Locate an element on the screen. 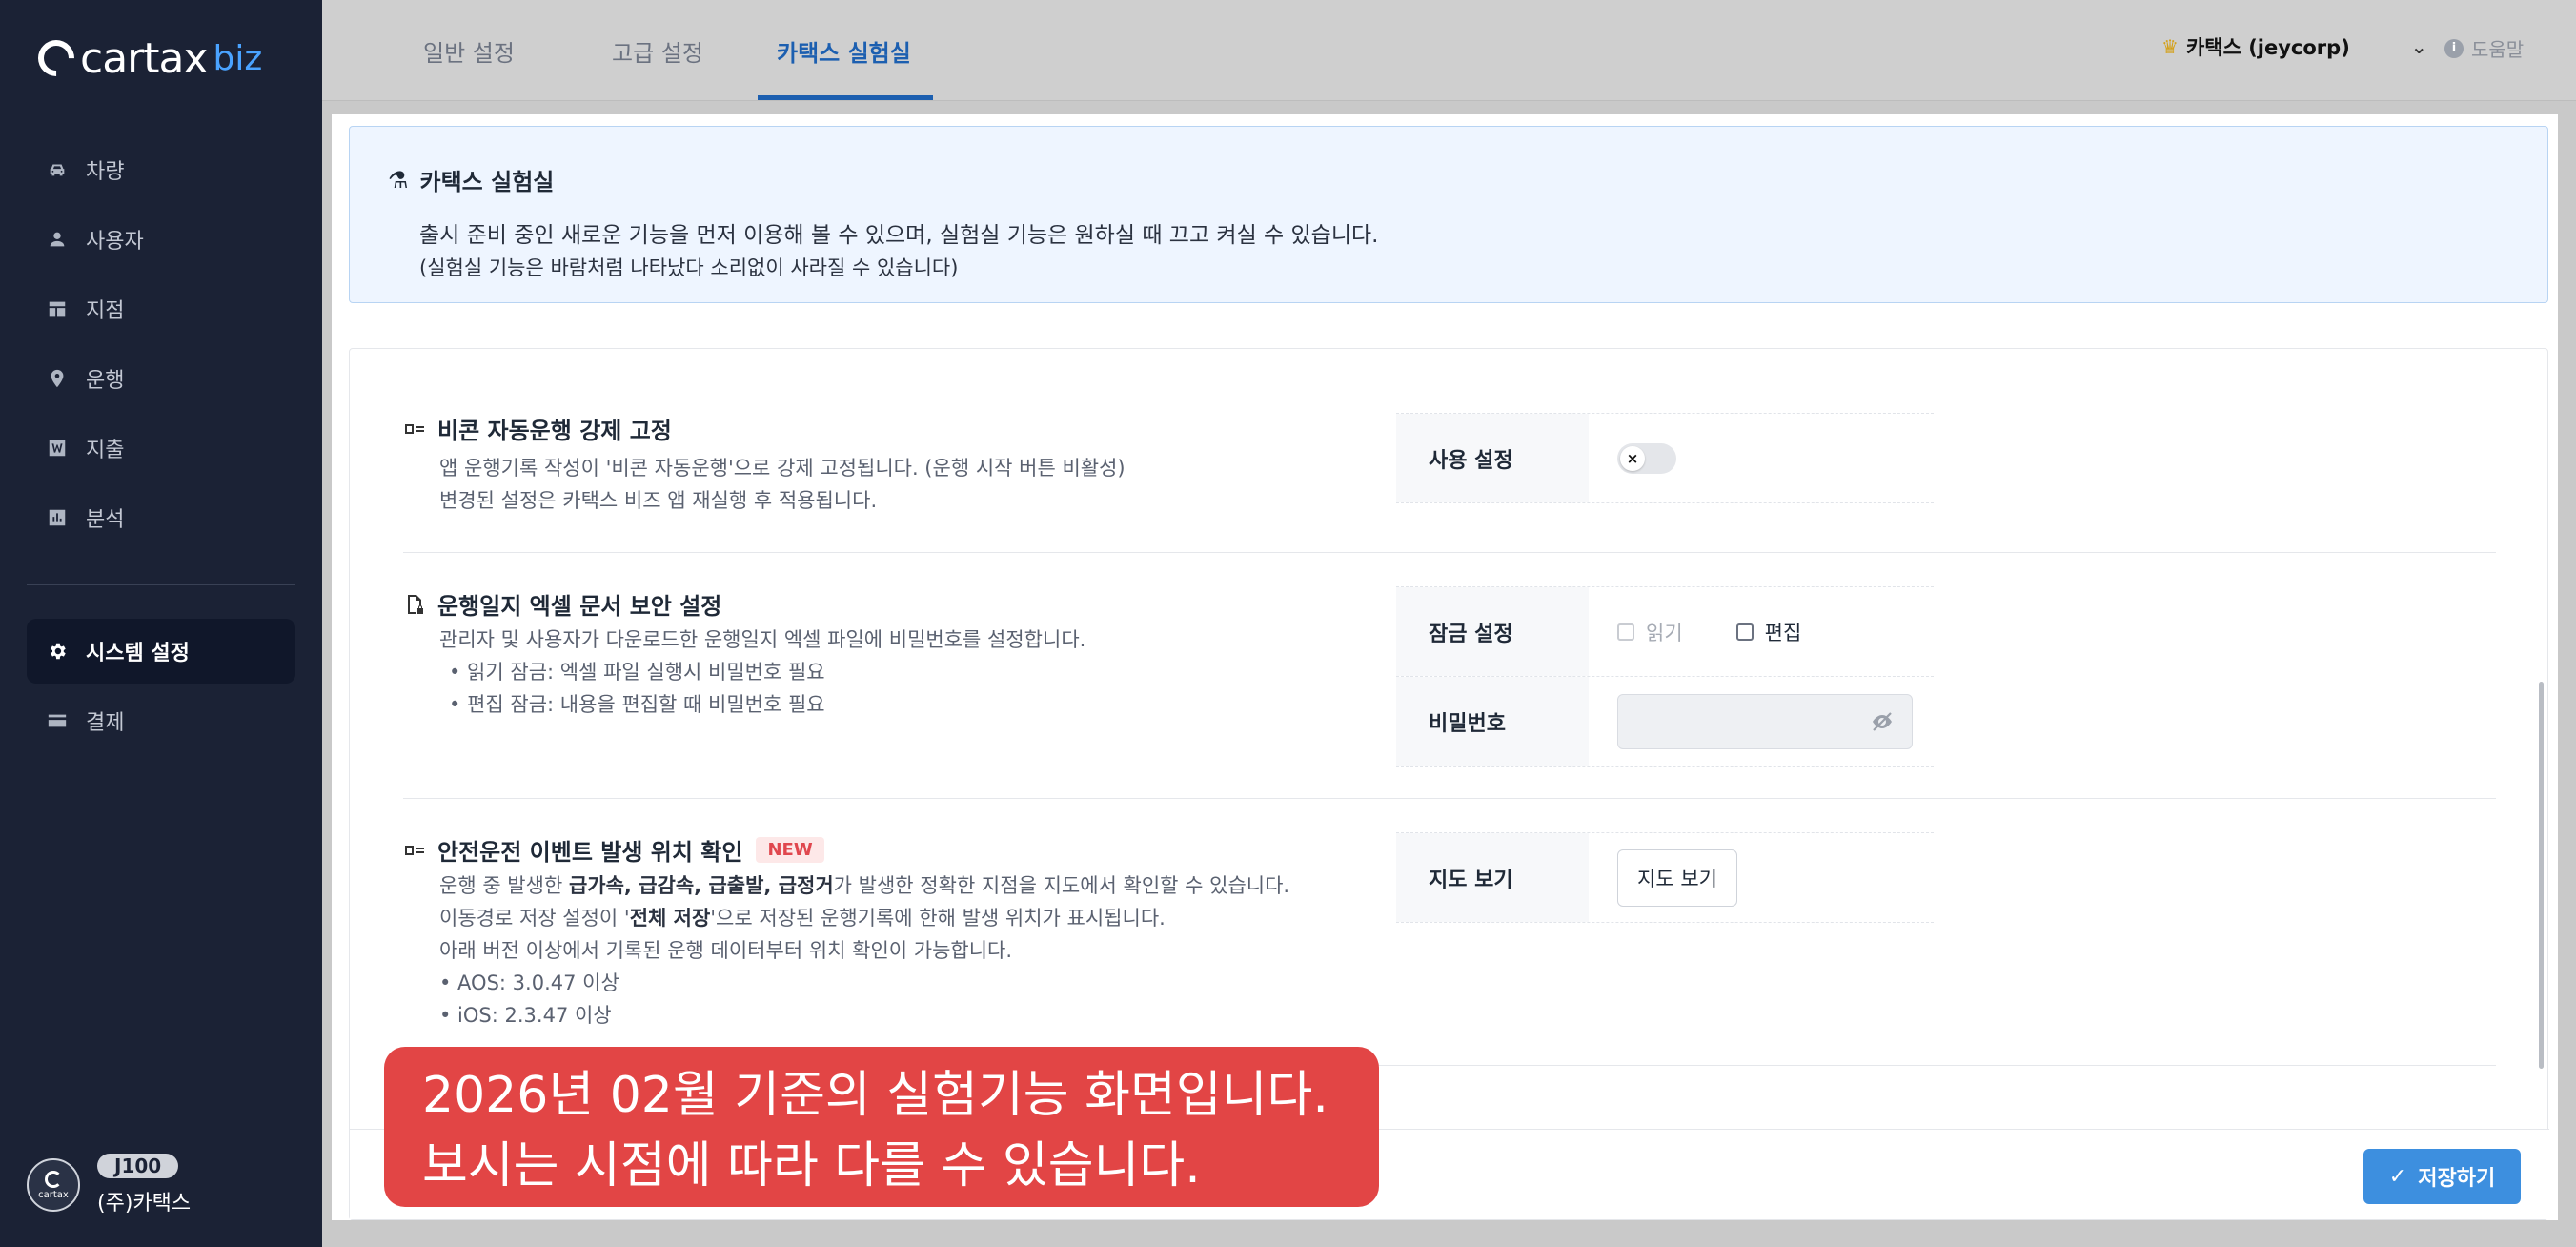 This screenshot has height=1247, width=2576. sidebar-nav: 차량 사용자 지점 운행 지출 분석 is located at coordinates (161, 346).